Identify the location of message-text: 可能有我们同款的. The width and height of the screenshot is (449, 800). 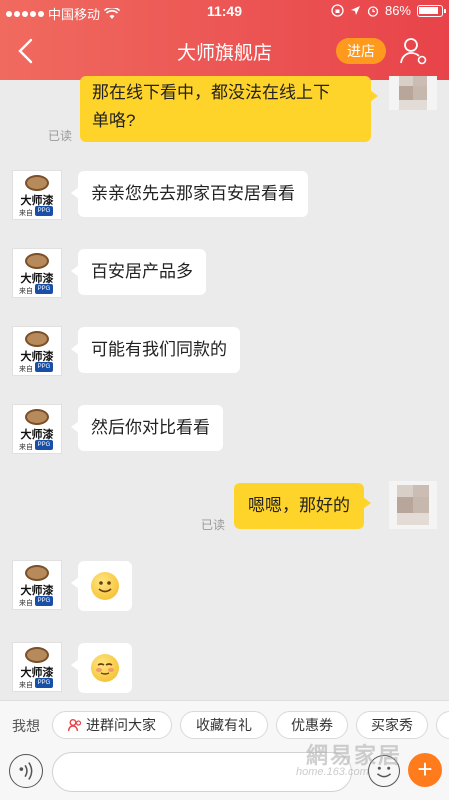
(159, 349).